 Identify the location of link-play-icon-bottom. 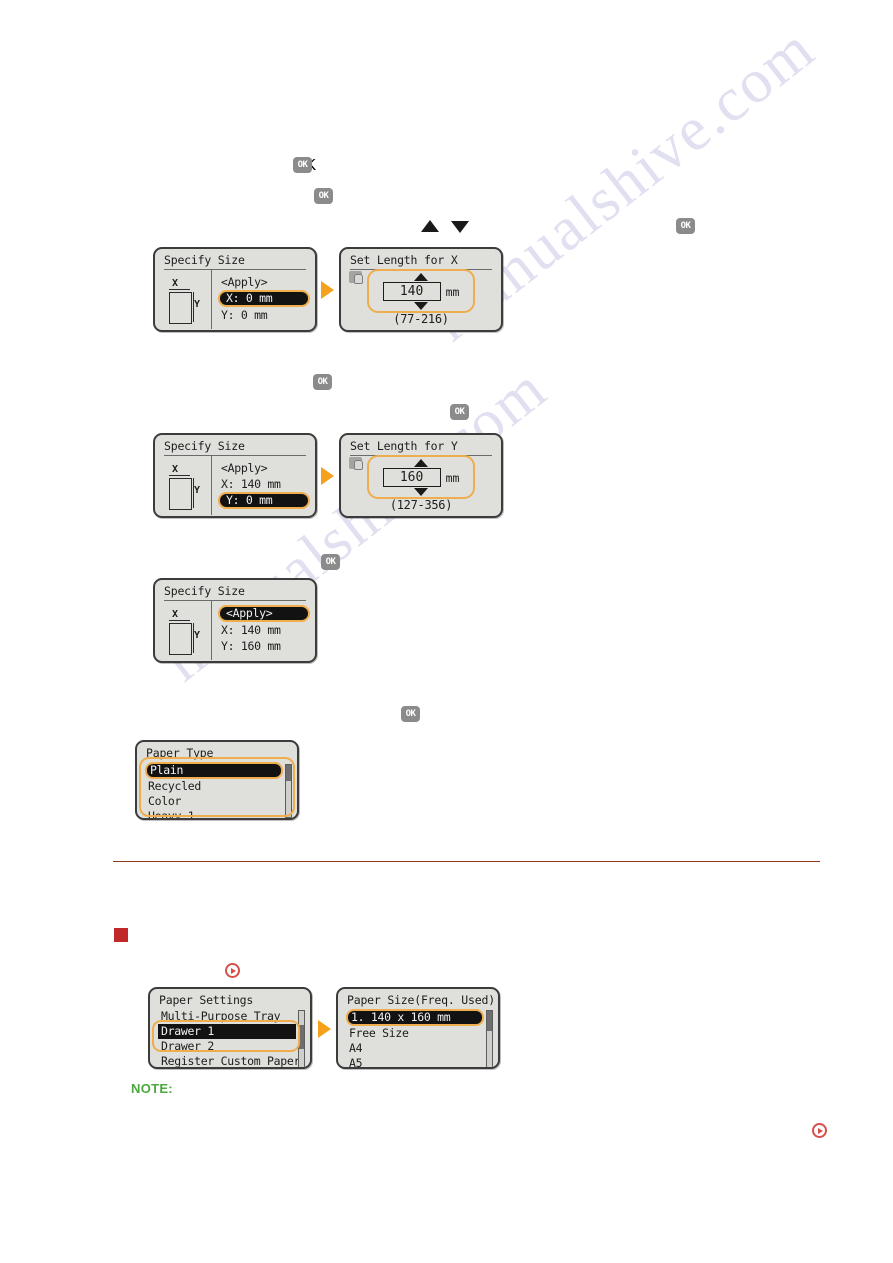
(819, 1130).